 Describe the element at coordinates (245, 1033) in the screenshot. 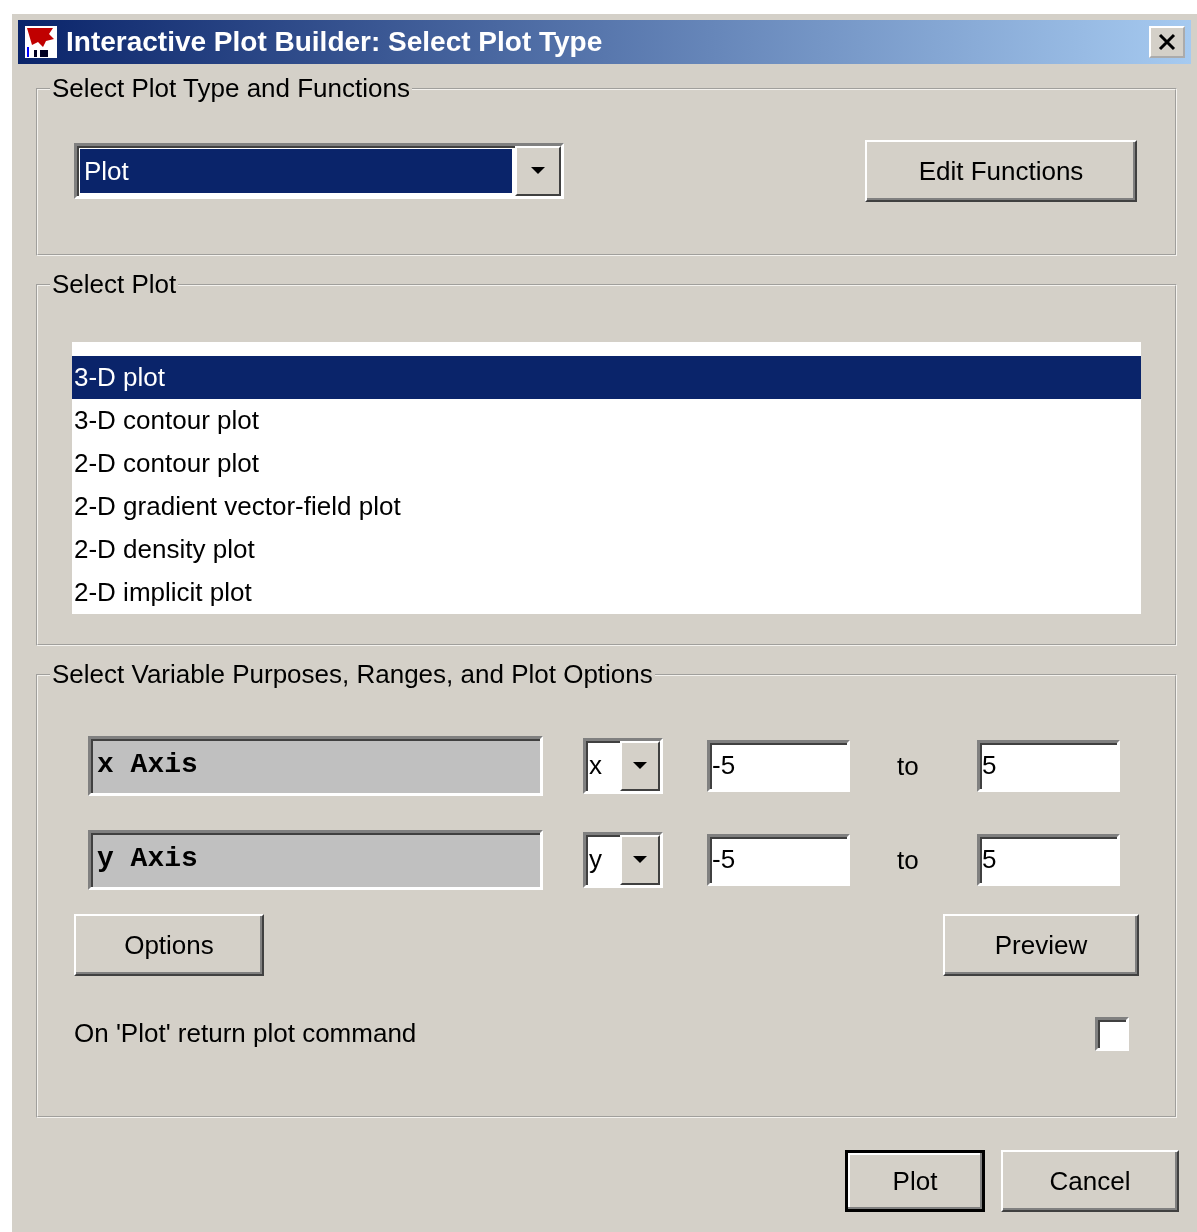

I see `checkbox-label: On 'Plot' return plot command` at that location.